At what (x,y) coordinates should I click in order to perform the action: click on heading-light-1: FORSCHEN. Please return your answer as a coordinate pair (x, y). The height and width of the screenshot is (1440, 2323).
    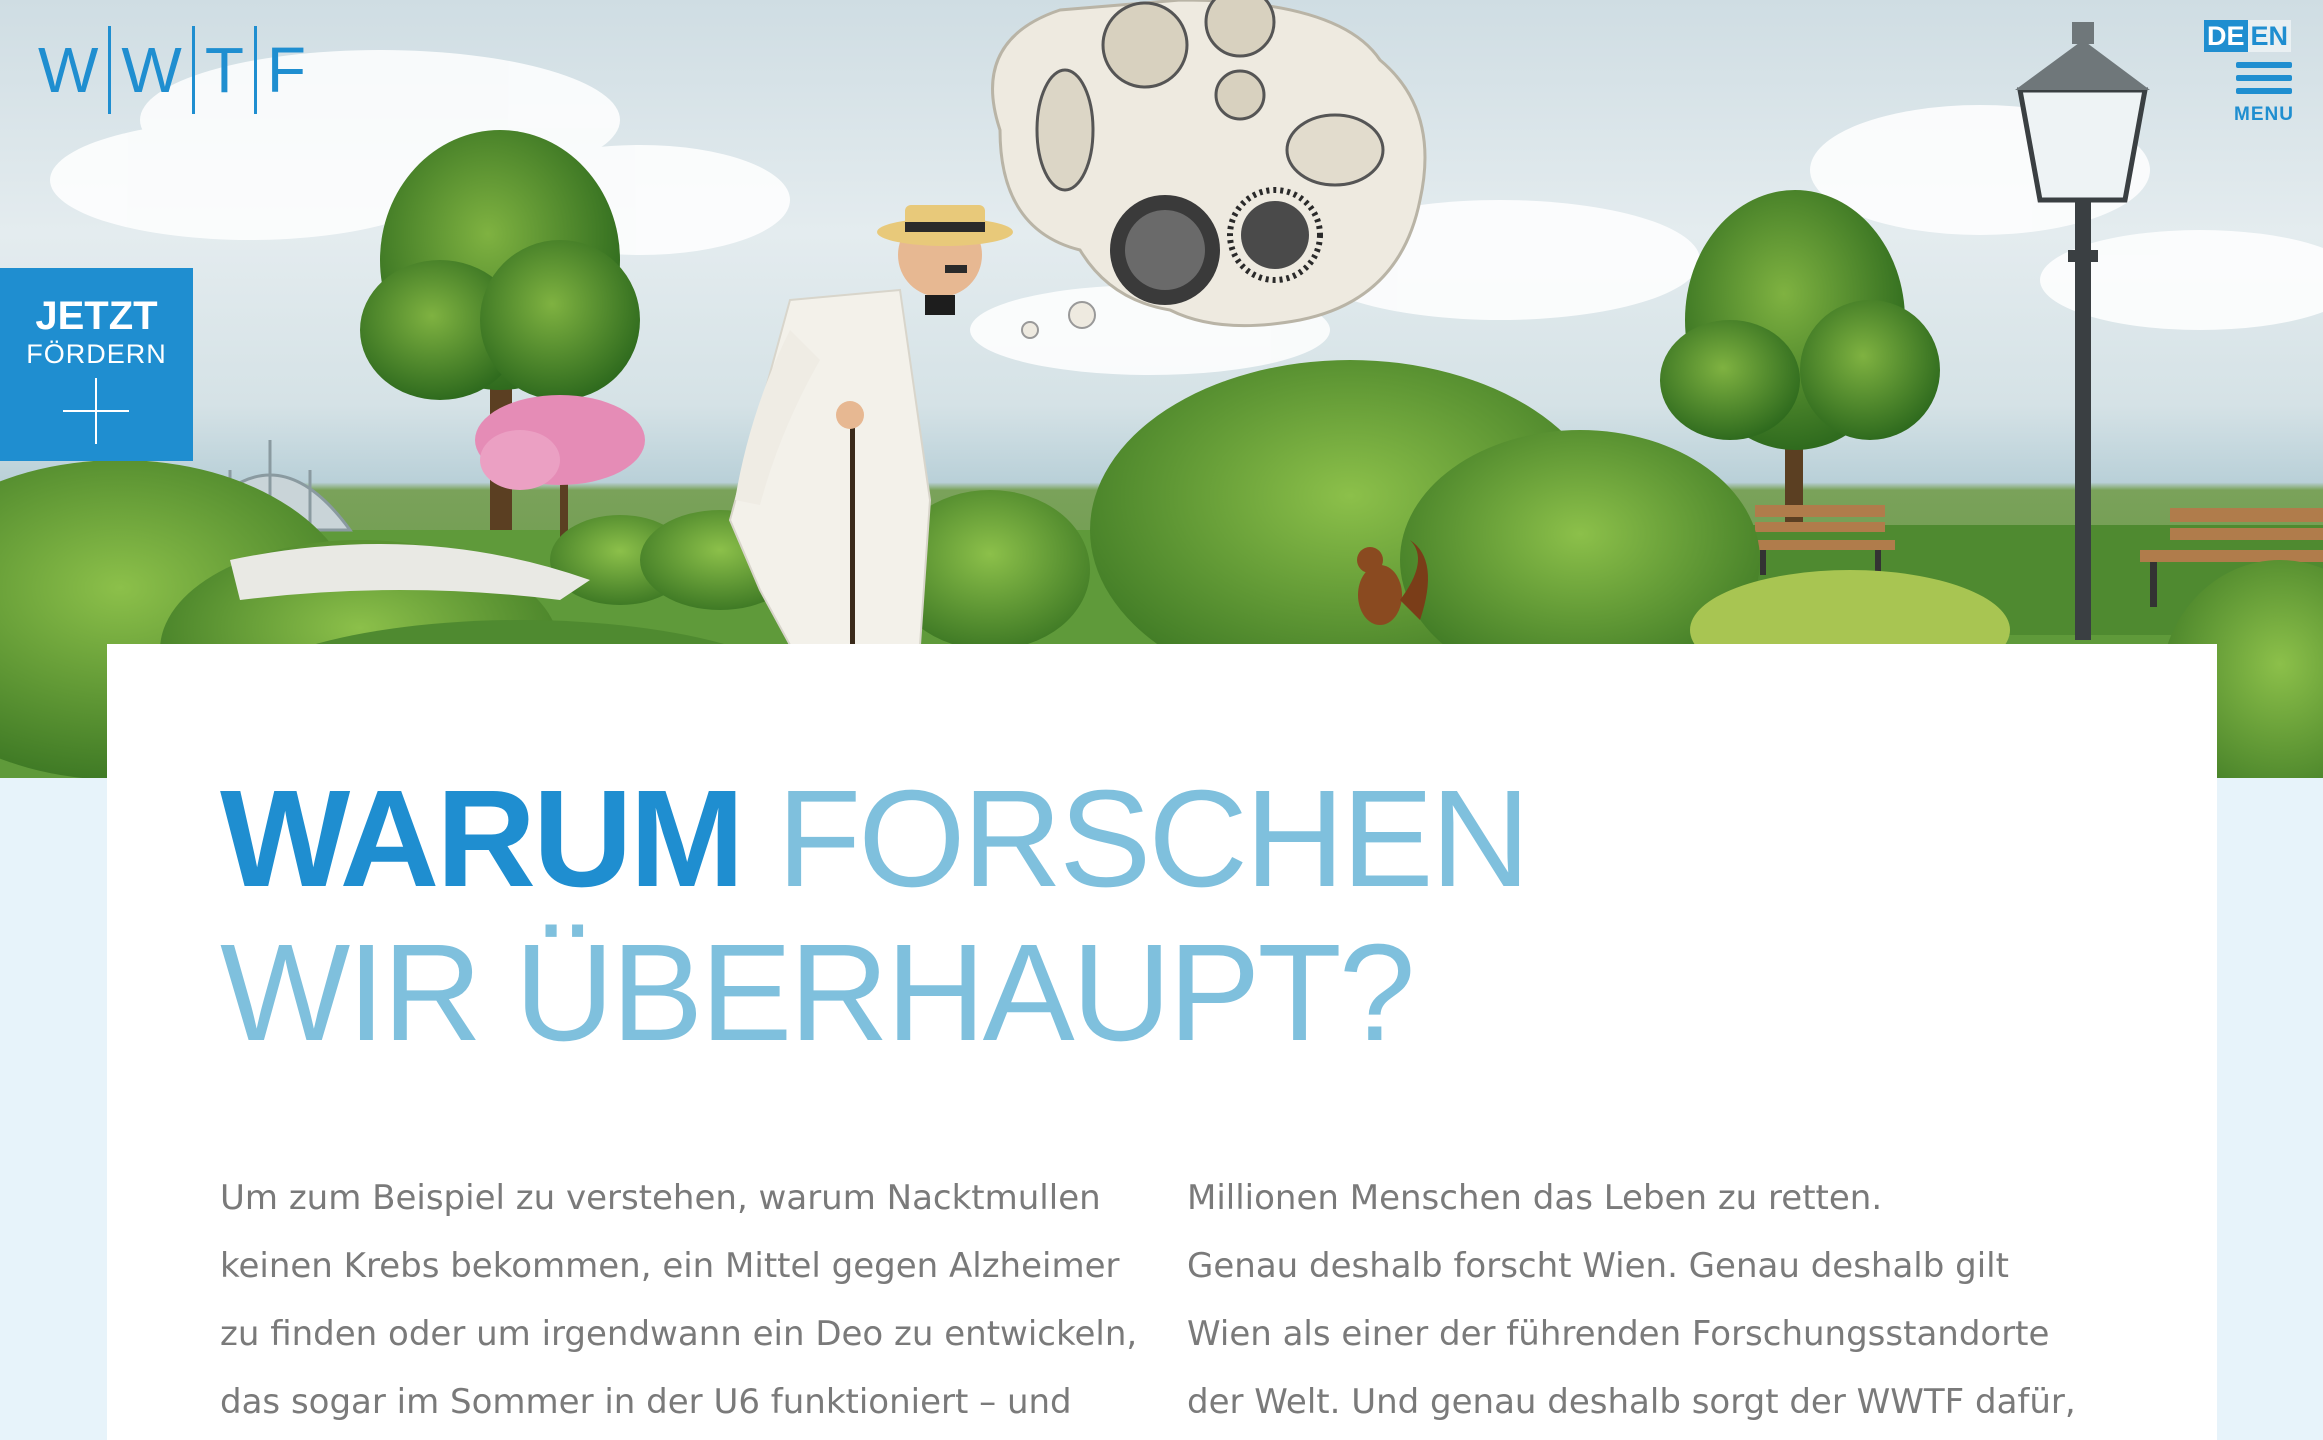
    Looking at the image, I should click on (1153, 839).